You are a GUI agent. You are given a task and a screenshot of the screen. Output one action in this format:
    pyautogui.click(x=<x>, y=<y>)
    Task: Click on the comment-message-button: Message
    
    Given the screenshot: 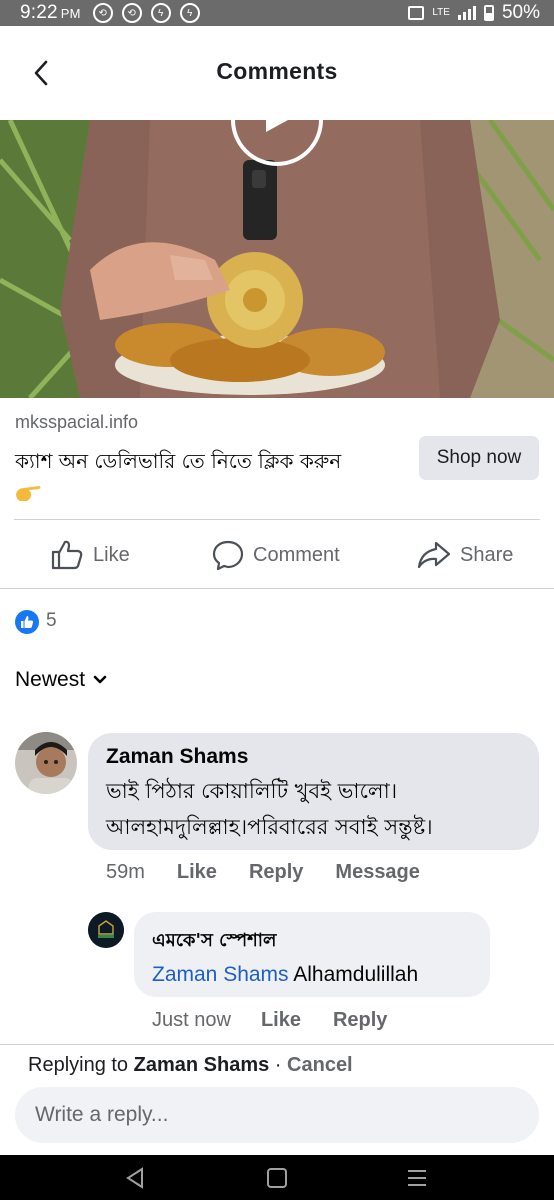 What is the action you would take?
    pyautogui.click(x=377, y=872)
    